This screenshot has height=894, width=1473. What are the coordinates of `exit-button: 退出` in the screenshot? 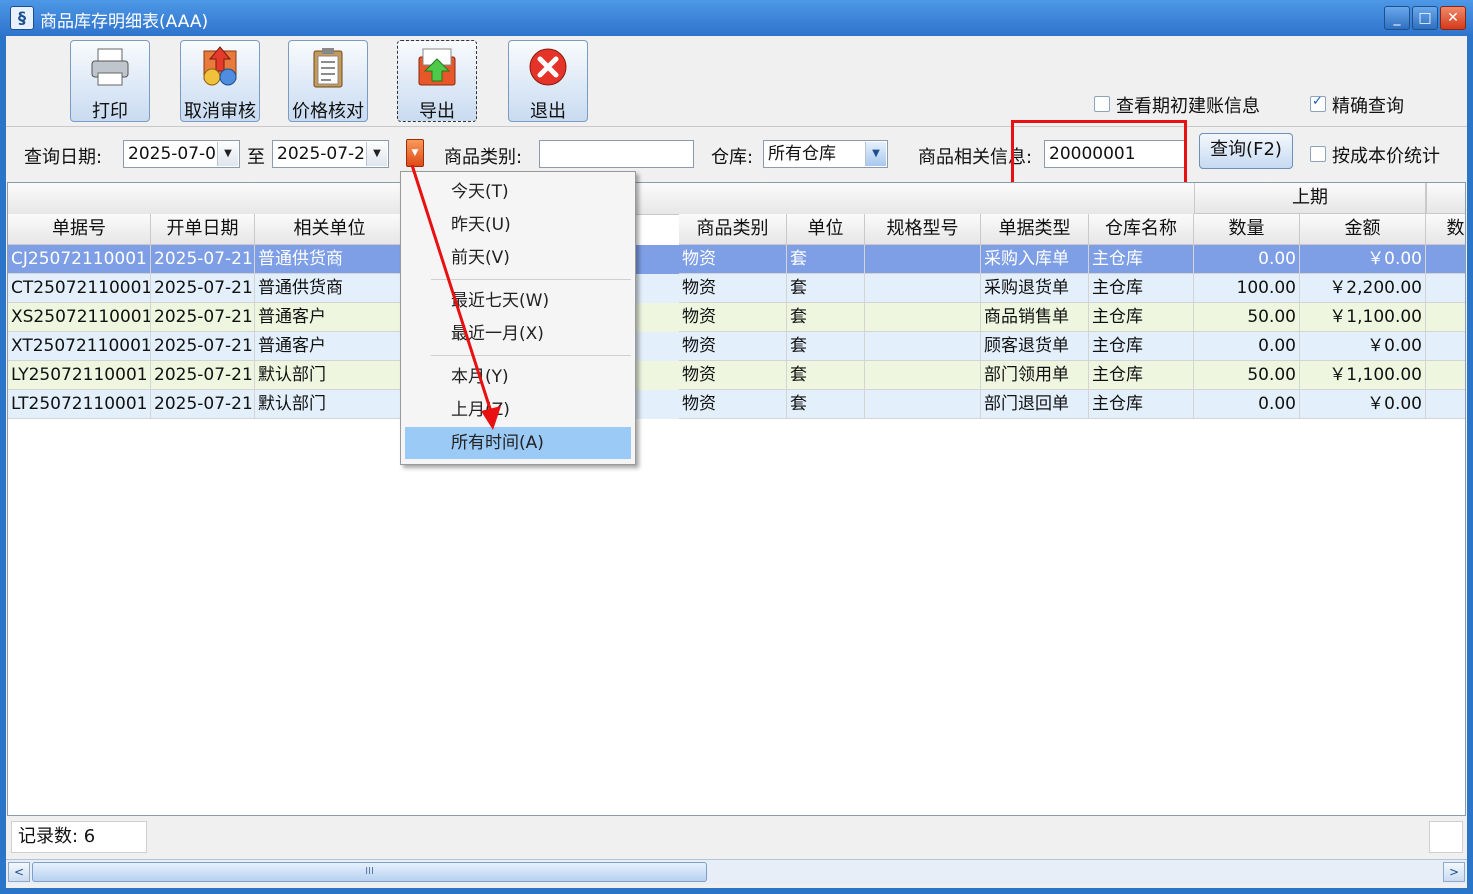 It's located at (548, 81).